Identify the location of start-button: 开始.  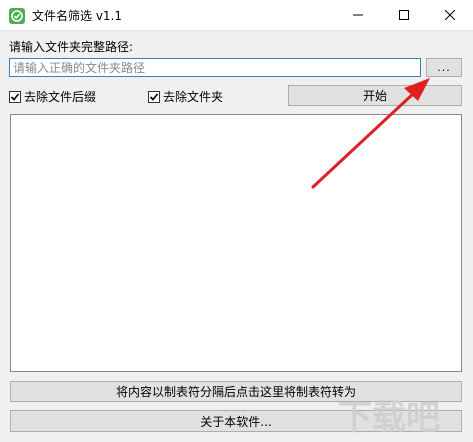
(375, 95).